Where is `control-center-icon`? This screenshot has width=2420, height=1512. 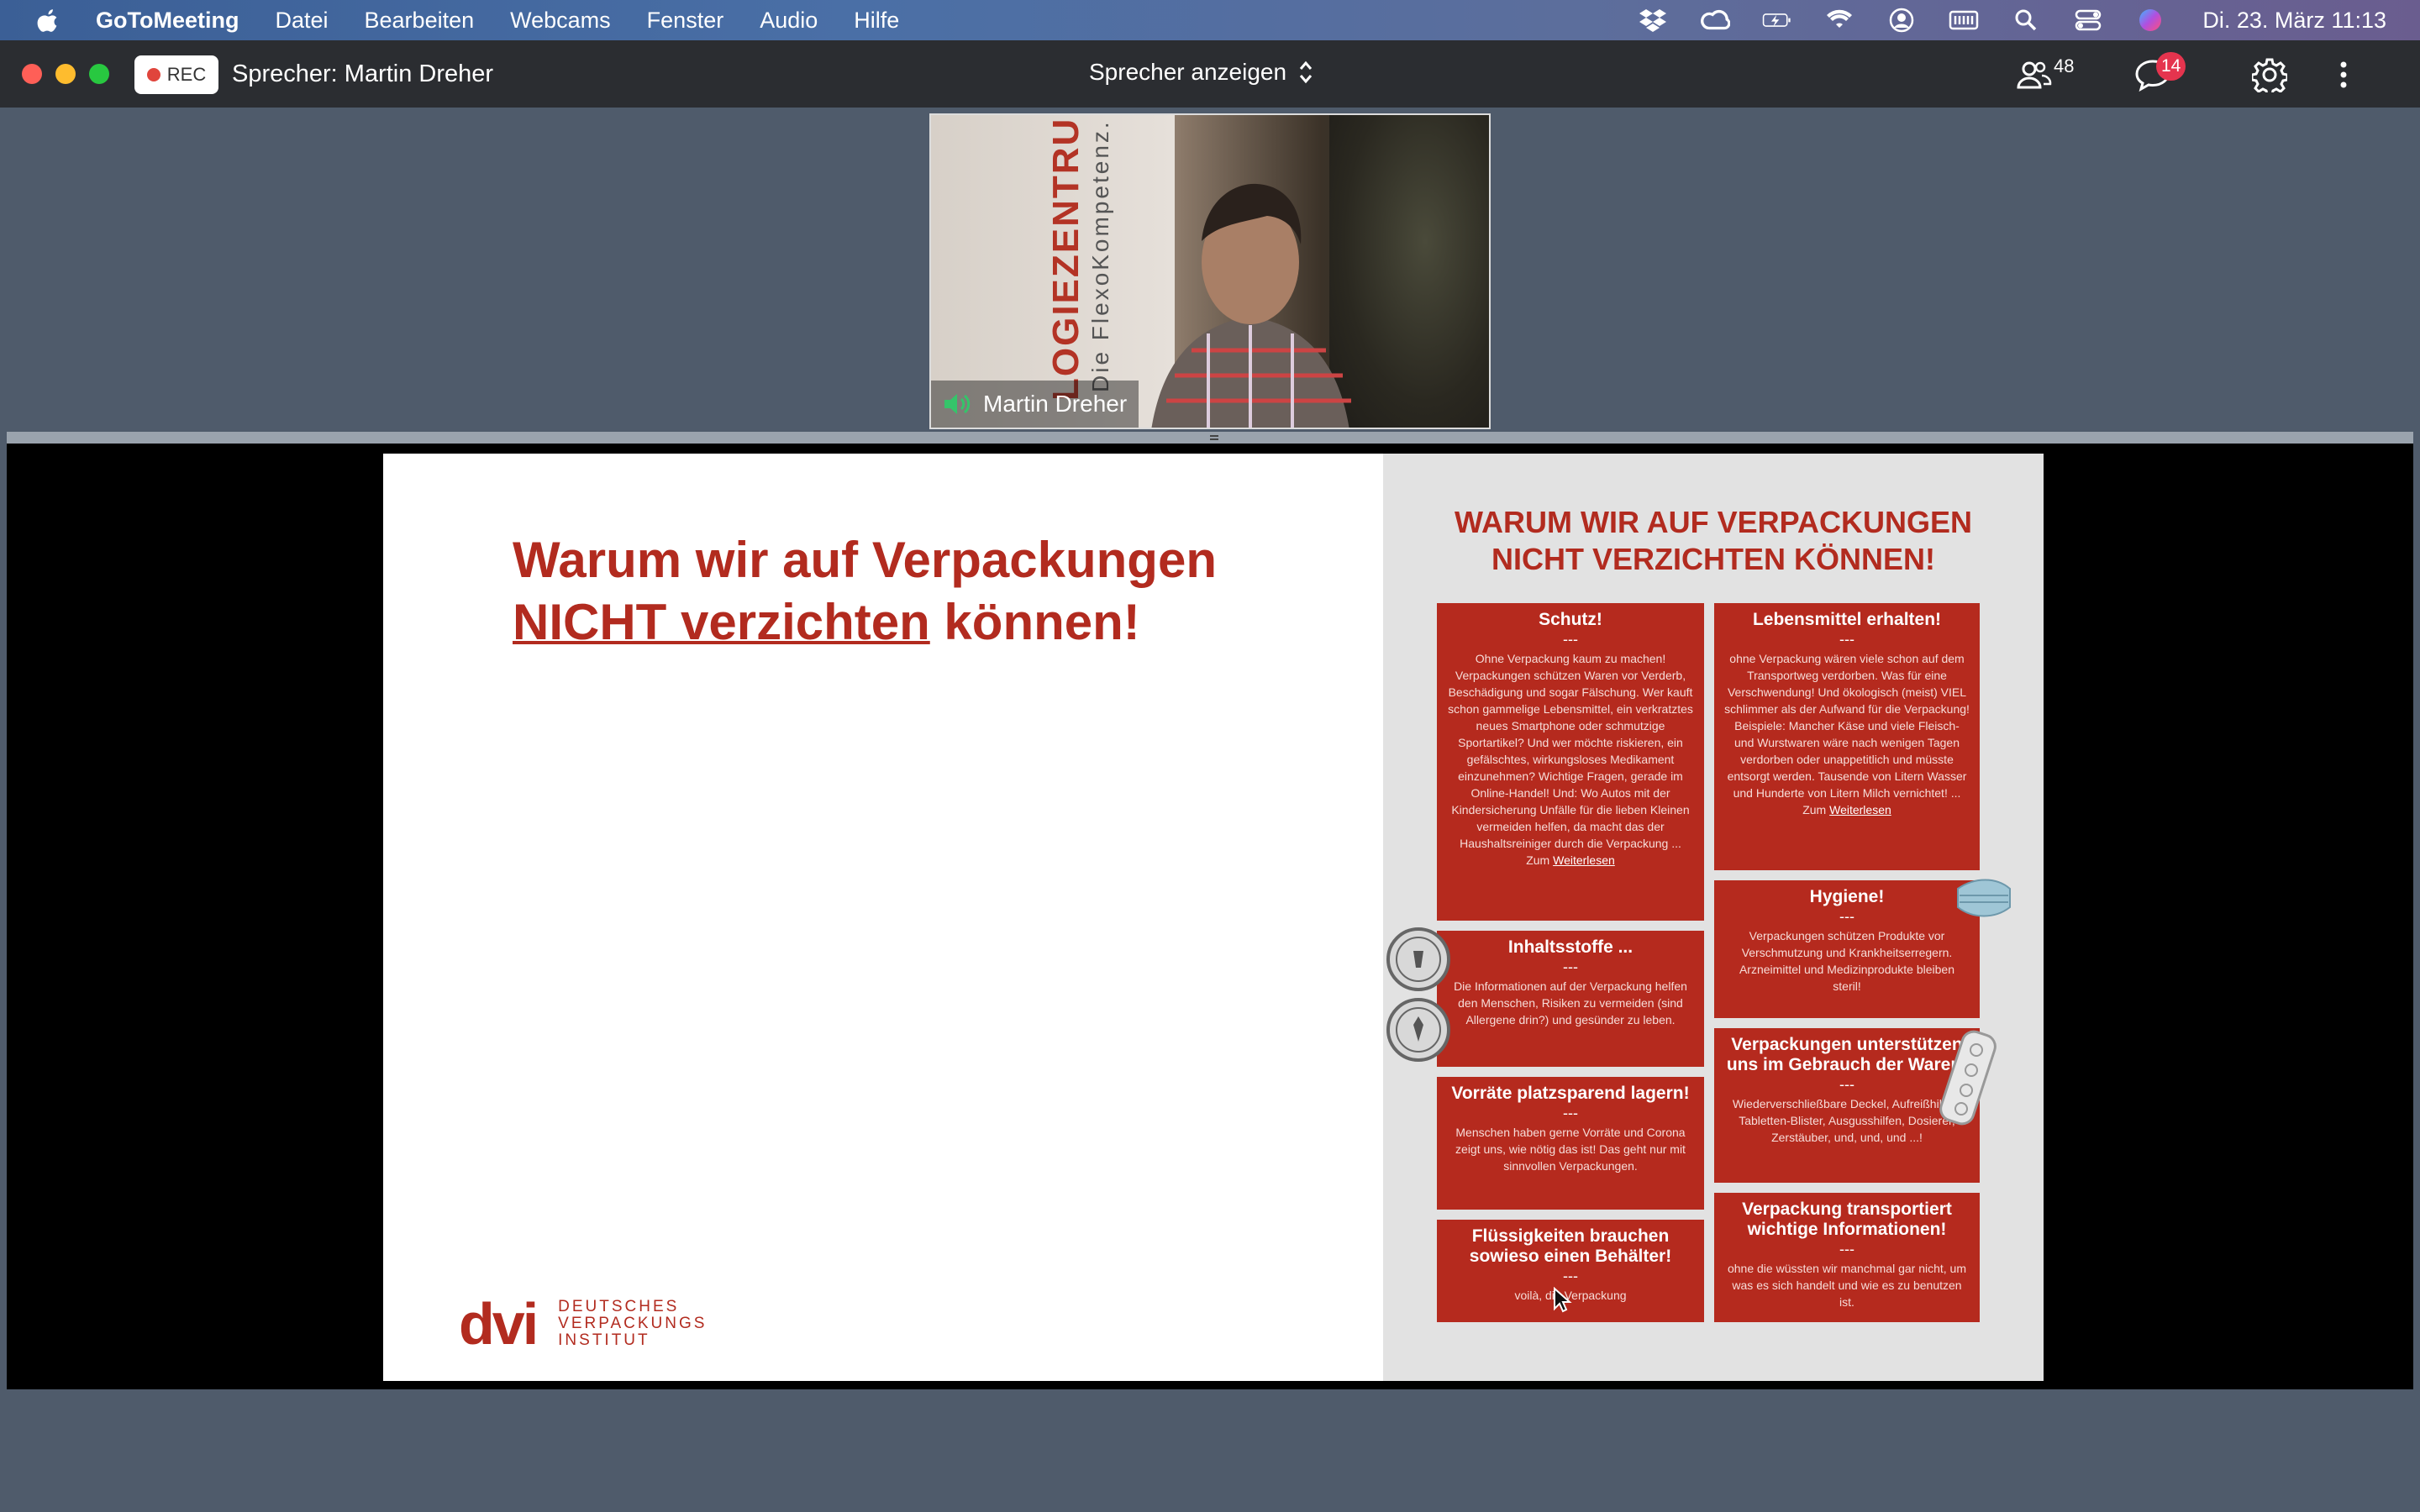
control-center-icon is located at coordinates (2088, 20).